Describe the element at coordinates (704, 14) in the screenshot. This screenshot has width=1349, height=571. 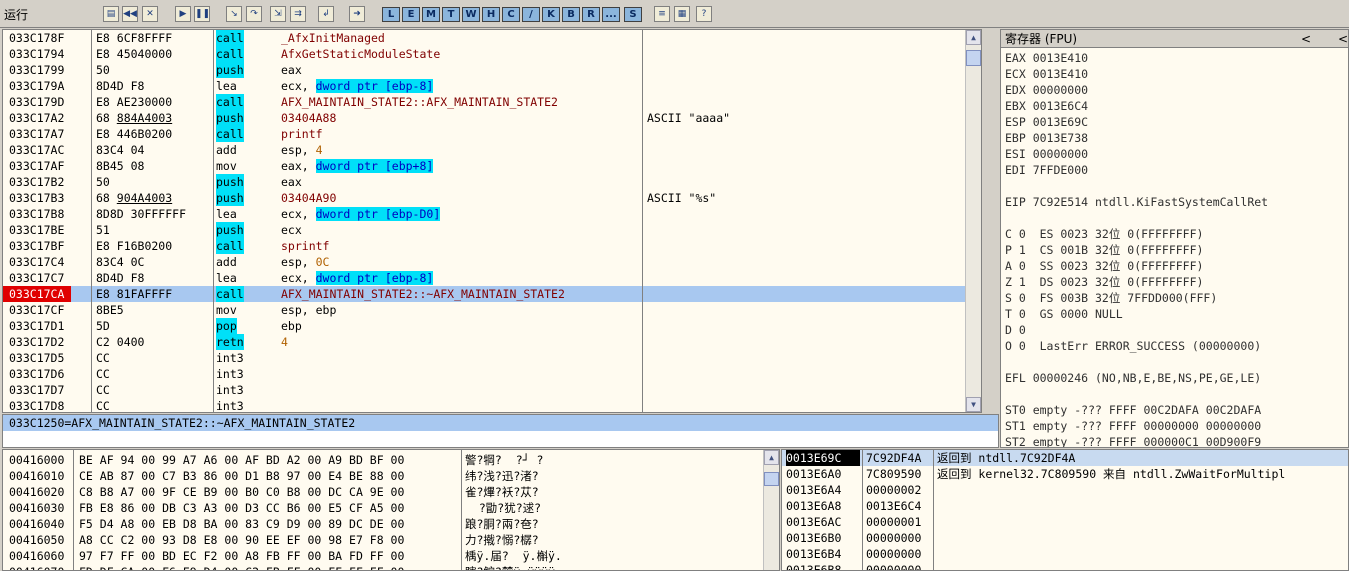
I see `help-icon: ?` at that location.